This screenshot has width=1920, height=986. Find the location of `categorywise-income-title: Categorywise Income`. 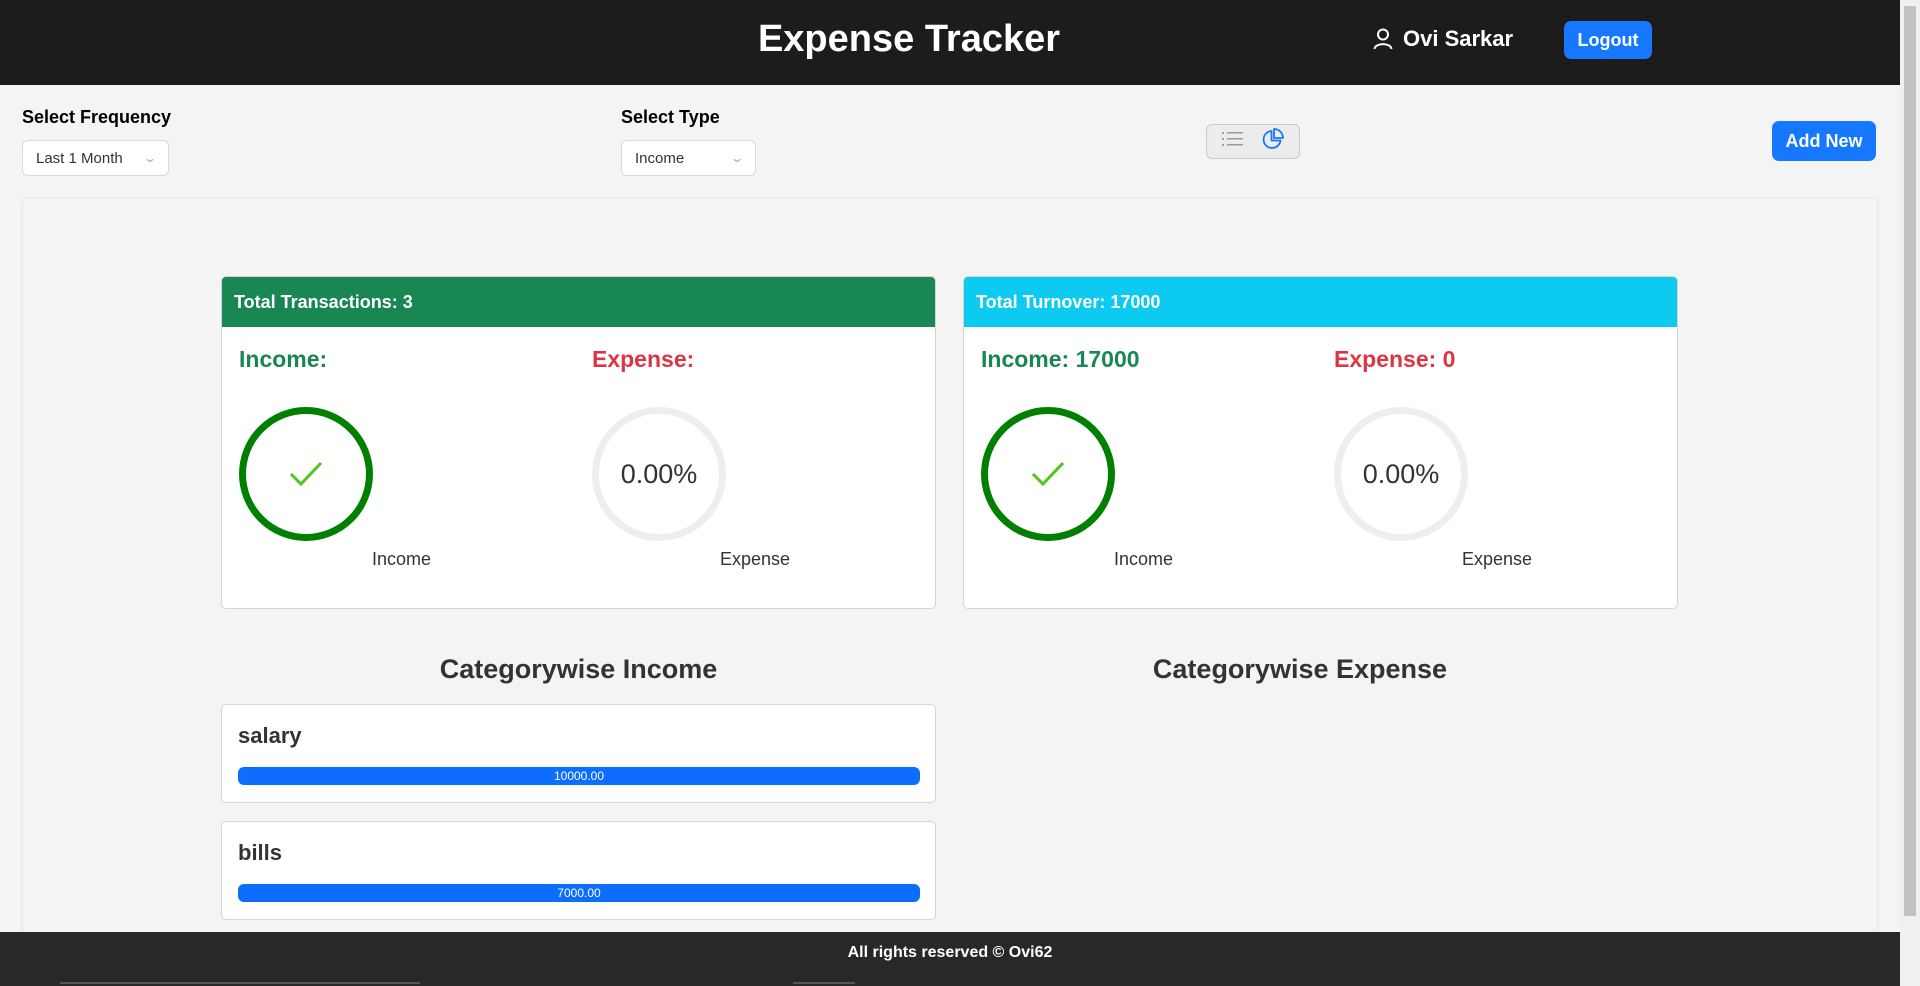

categorywise-income-title: Categorywise Income is located at coordinates (578, 669).